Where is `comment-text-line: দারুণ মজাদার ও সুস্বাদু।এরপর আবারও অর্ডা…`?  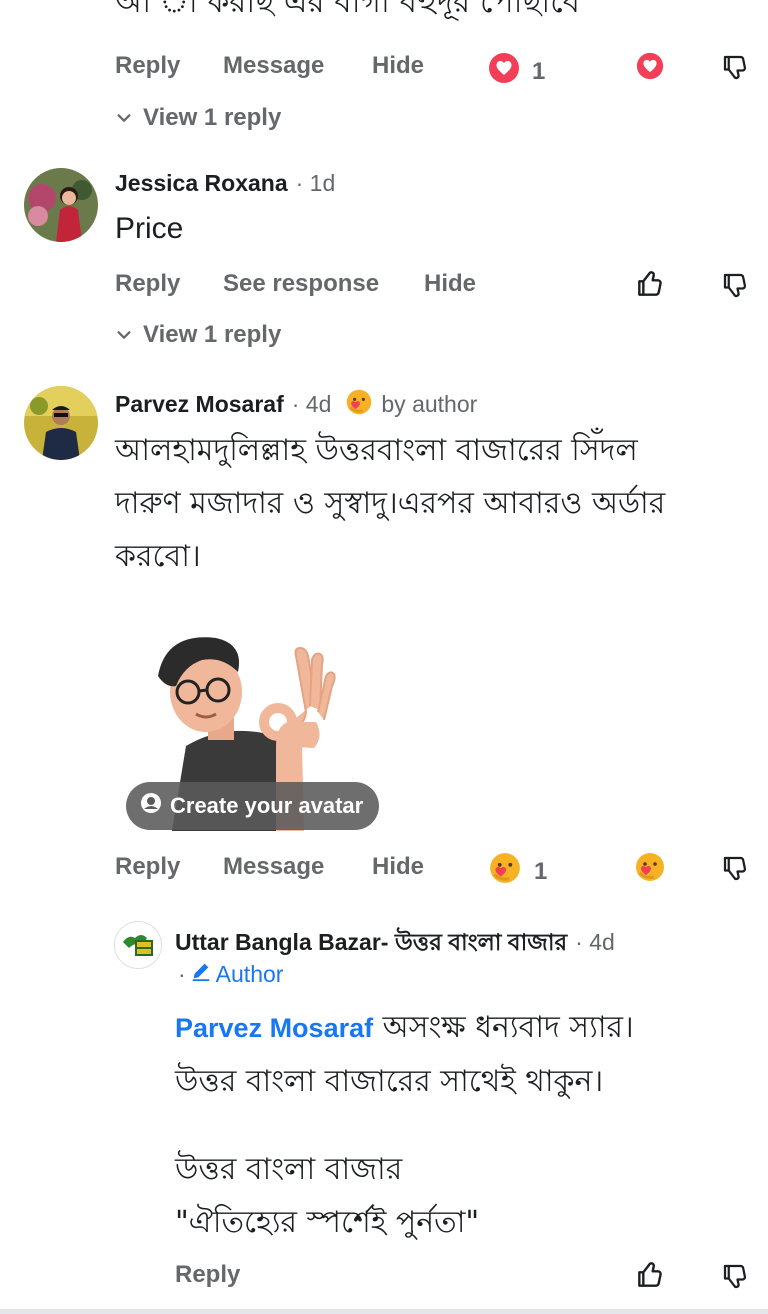 comment-text-line: দারুণ মজাদার ও সুস্বাদু।এরপর আবারও অর্ডা… is located at coordinates (390, 503).